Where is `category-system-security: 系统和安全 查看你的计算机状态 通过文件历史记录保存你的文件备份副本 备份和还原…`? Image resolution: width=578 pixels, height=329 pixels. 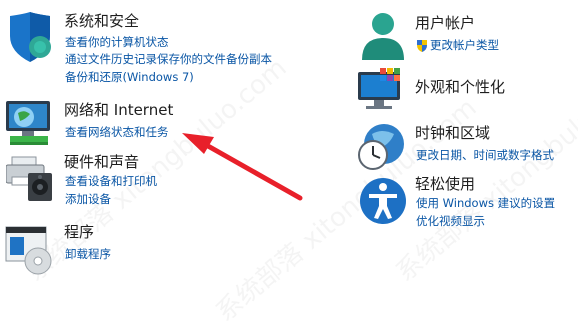
category-system-security: 系统和安全 查看你的计算机状态 通过文件历史记录保存你的文件备份副本 备份和还原… is located at coordinates (145, 45).